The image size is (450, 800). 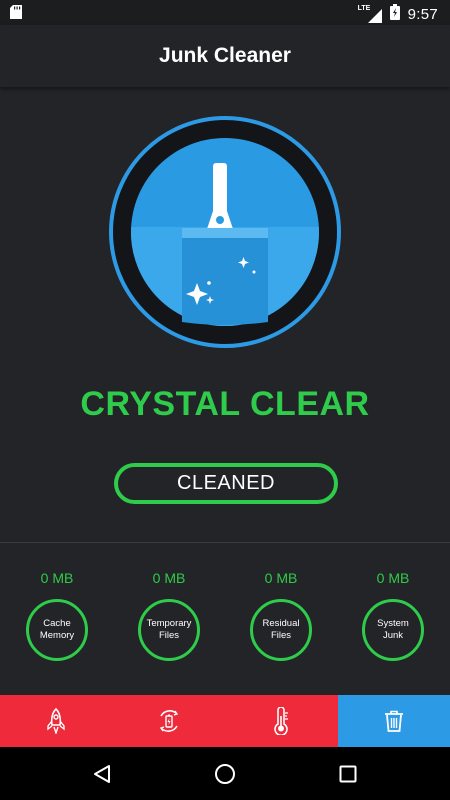 I want to click on back-button, so click(x=102, y=773).